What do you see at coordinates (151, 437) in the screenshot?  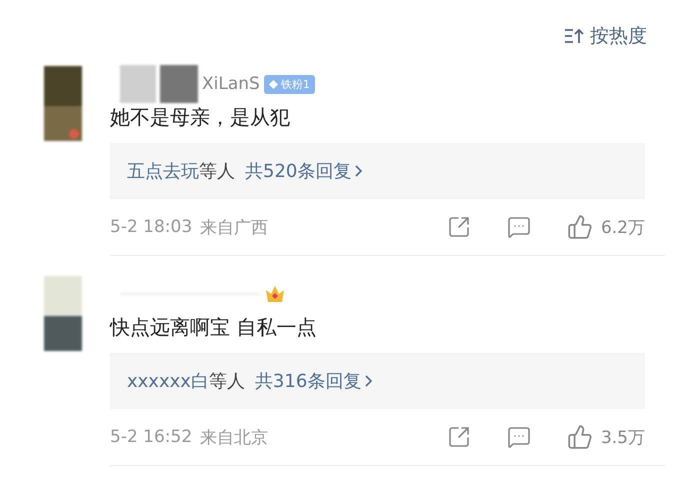 I see `comment-time: 5-2 16:52` at bounding box center [151, 437].